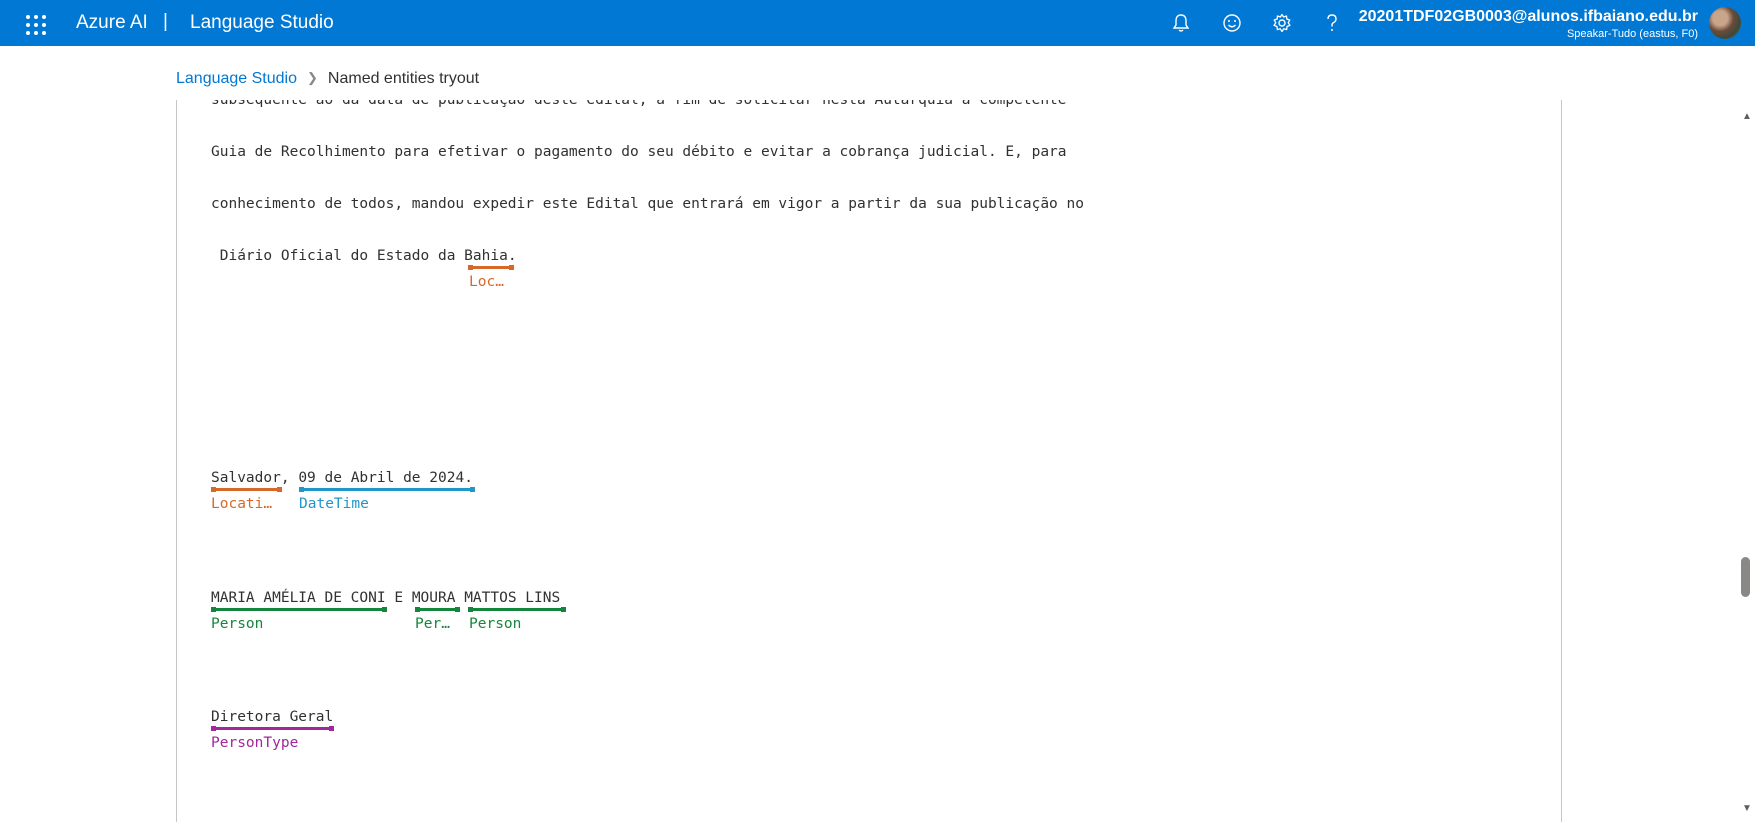  I want to click on avatar, so click(1725, 23).